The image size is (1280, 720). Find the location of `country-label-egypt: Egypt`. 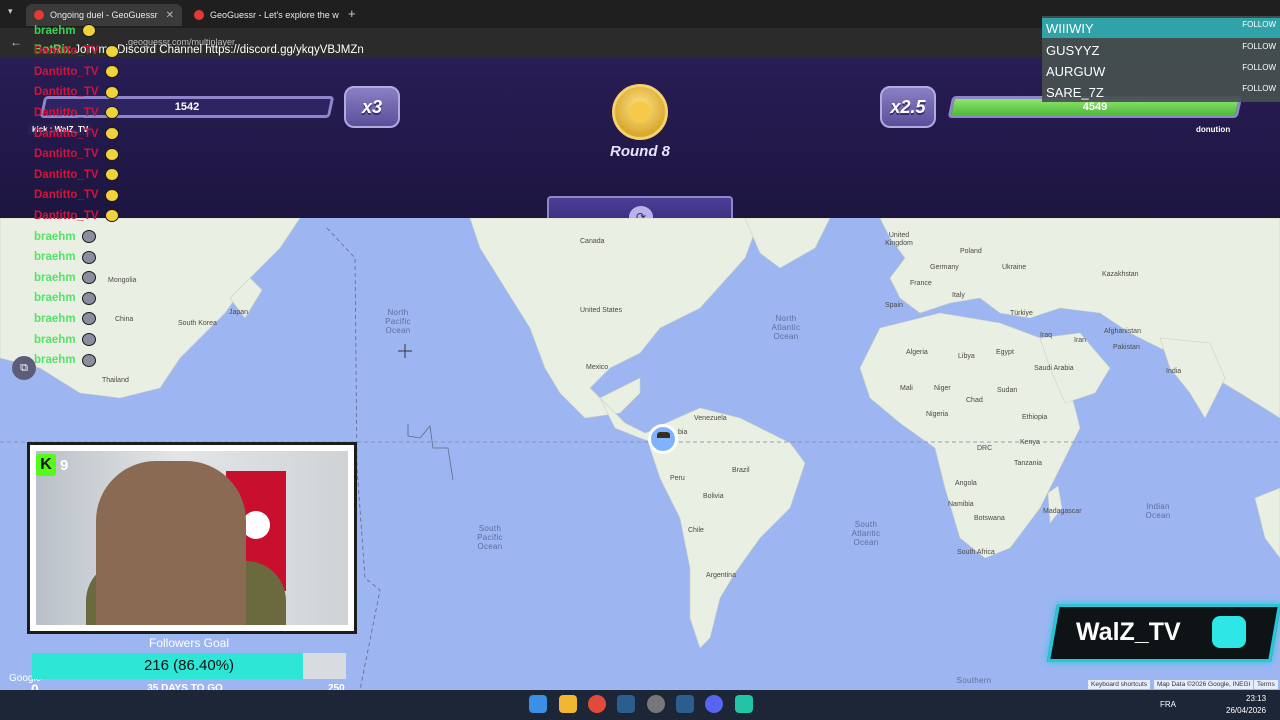

country-label-egypt: Egypt is located at coordinates (1005, 352).